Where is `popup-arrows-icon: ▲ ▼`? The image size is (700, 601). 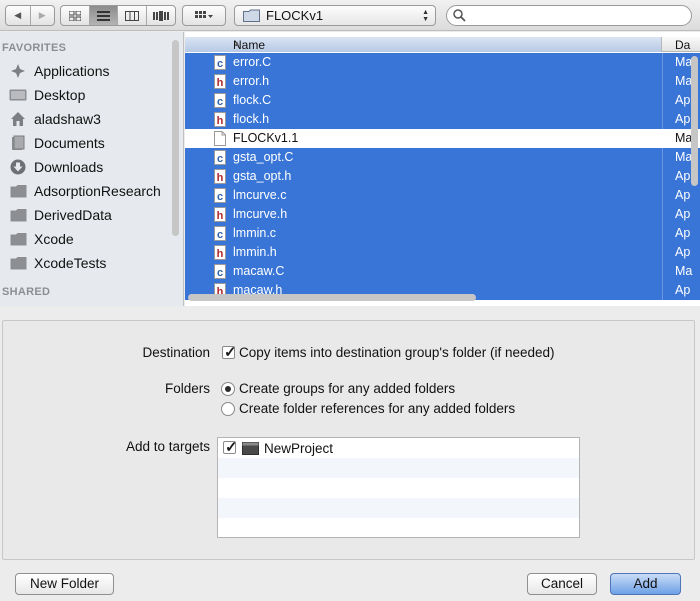 popup-arrows-icon: ▲ ▼ is located at coordinates (425, 16).